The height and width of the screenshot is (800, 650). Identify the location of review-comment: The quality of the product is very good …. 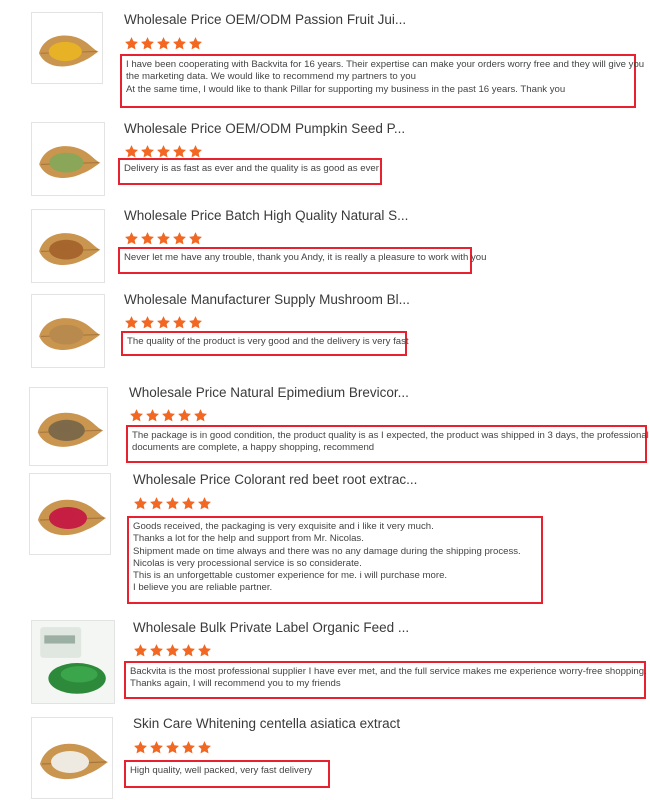
(265, 343).